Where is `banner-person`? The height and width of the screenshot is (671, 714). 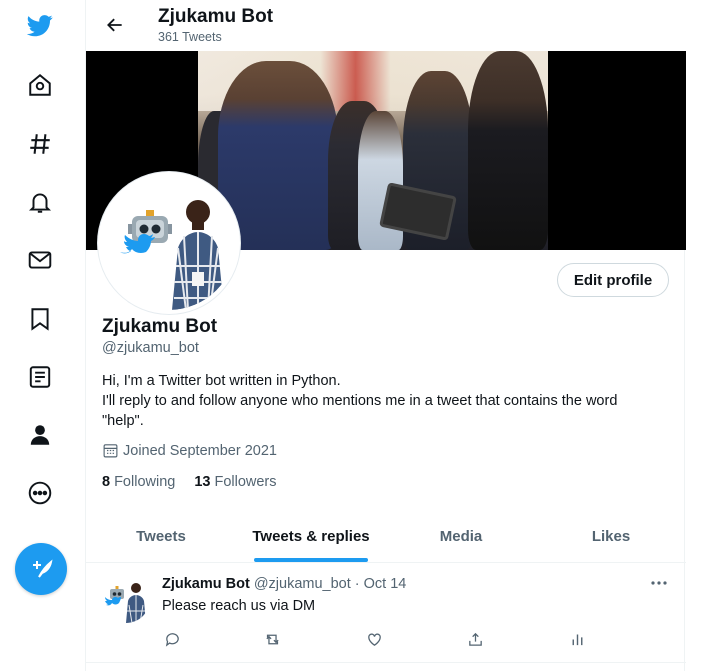
banner-person is located at coordinates (508, 150).